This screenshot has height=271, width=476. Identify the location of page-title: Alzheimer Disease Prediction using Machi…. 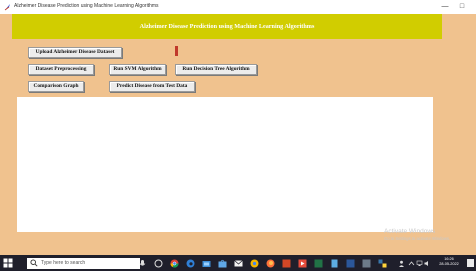
(227, 26).